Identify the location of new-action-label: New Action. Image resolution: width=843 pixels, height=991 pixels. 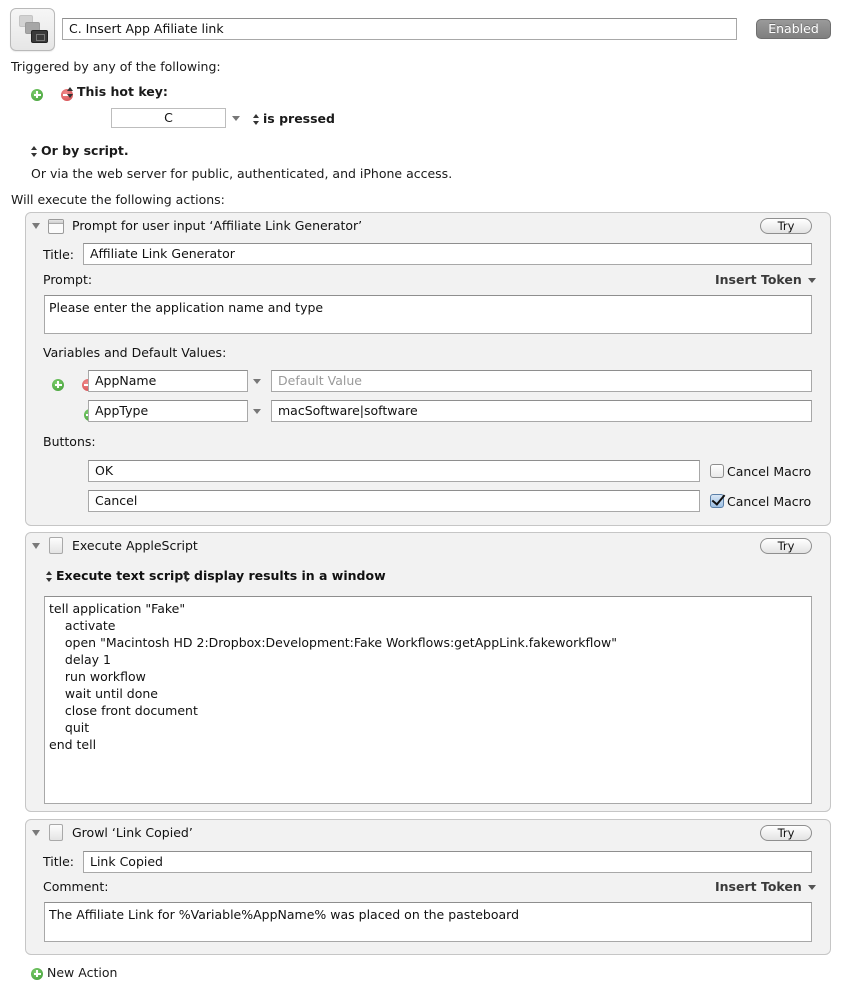
(82, 972).